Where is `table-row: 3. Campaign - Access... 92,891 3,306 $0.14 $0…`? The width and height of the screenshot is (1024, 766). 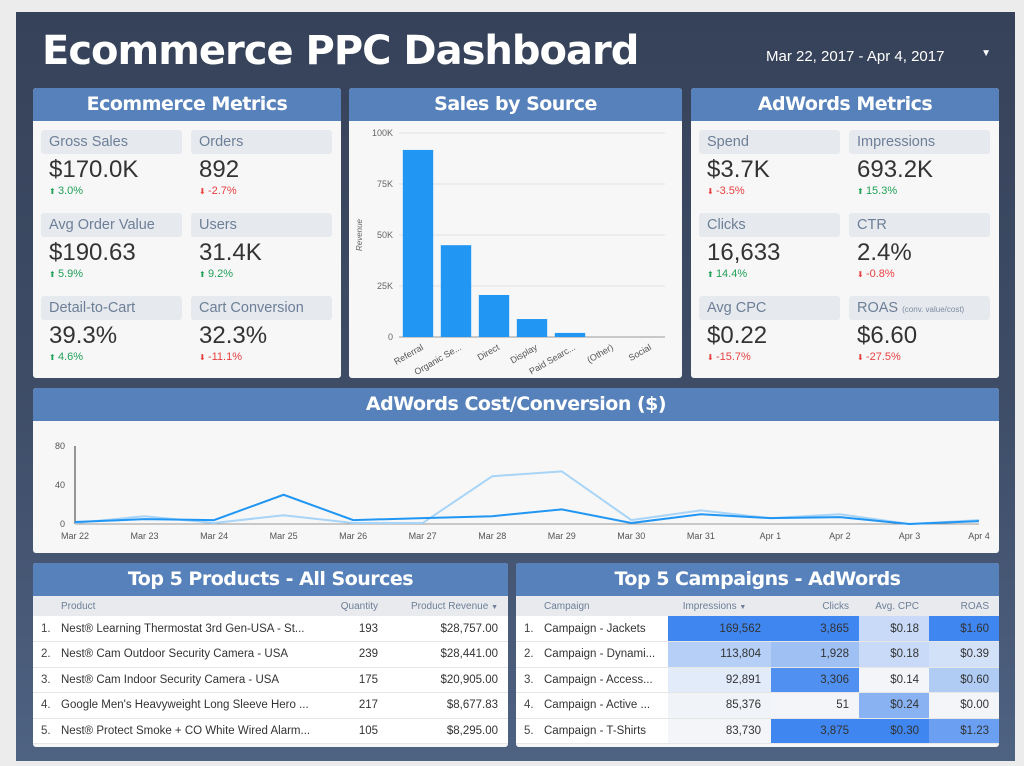 table-row: 3. Campaign - Access... 92,891 3,306 $0.14 $0… is located at coordinates (757, 680).